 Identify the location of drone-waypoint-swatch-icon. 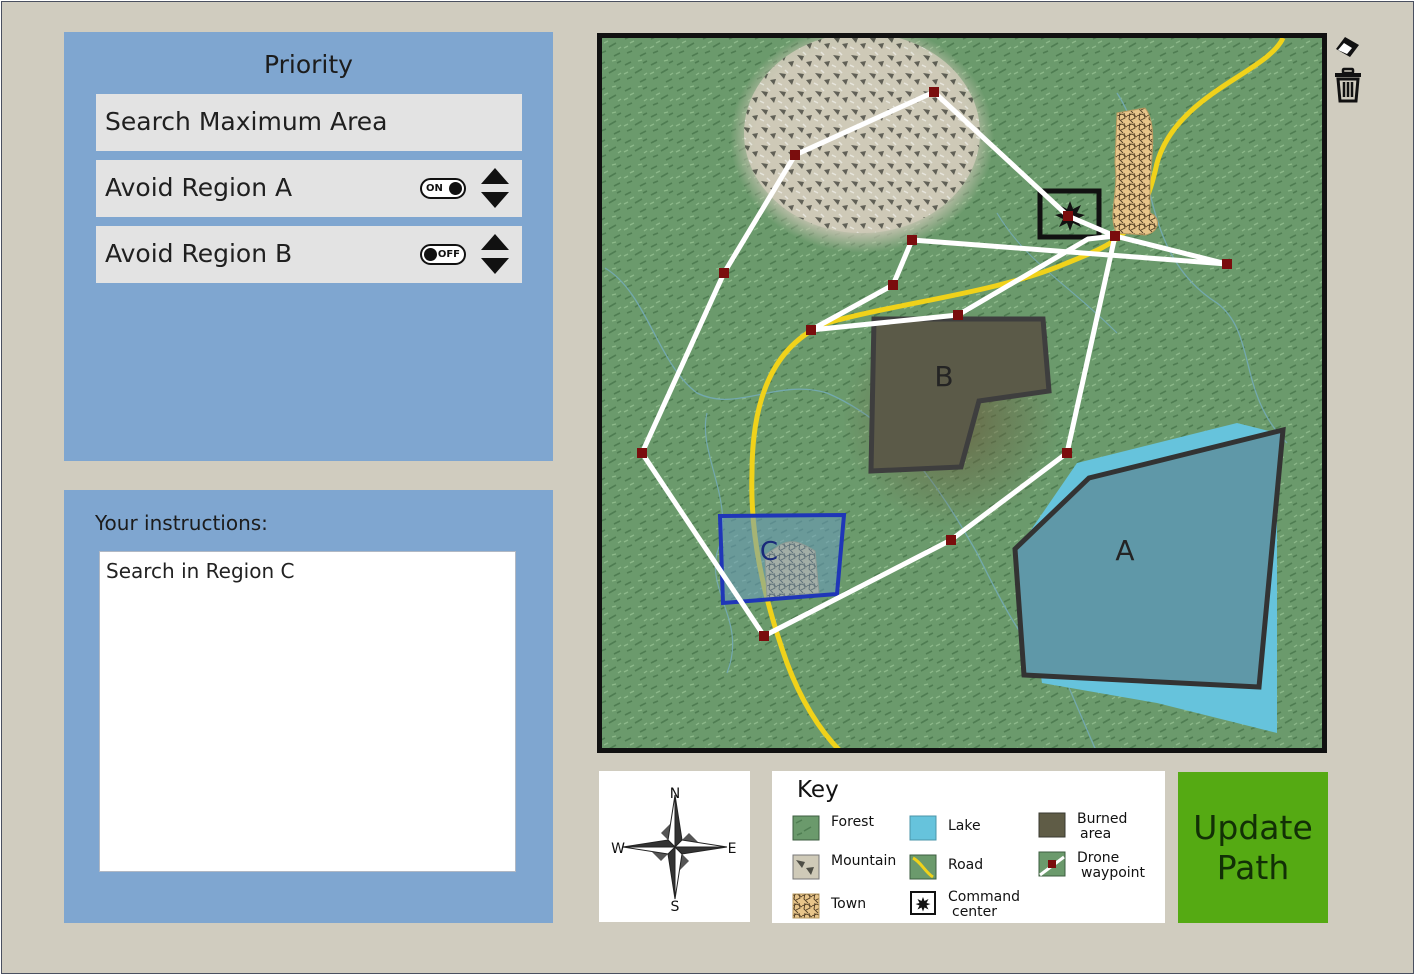
(1052, 864).